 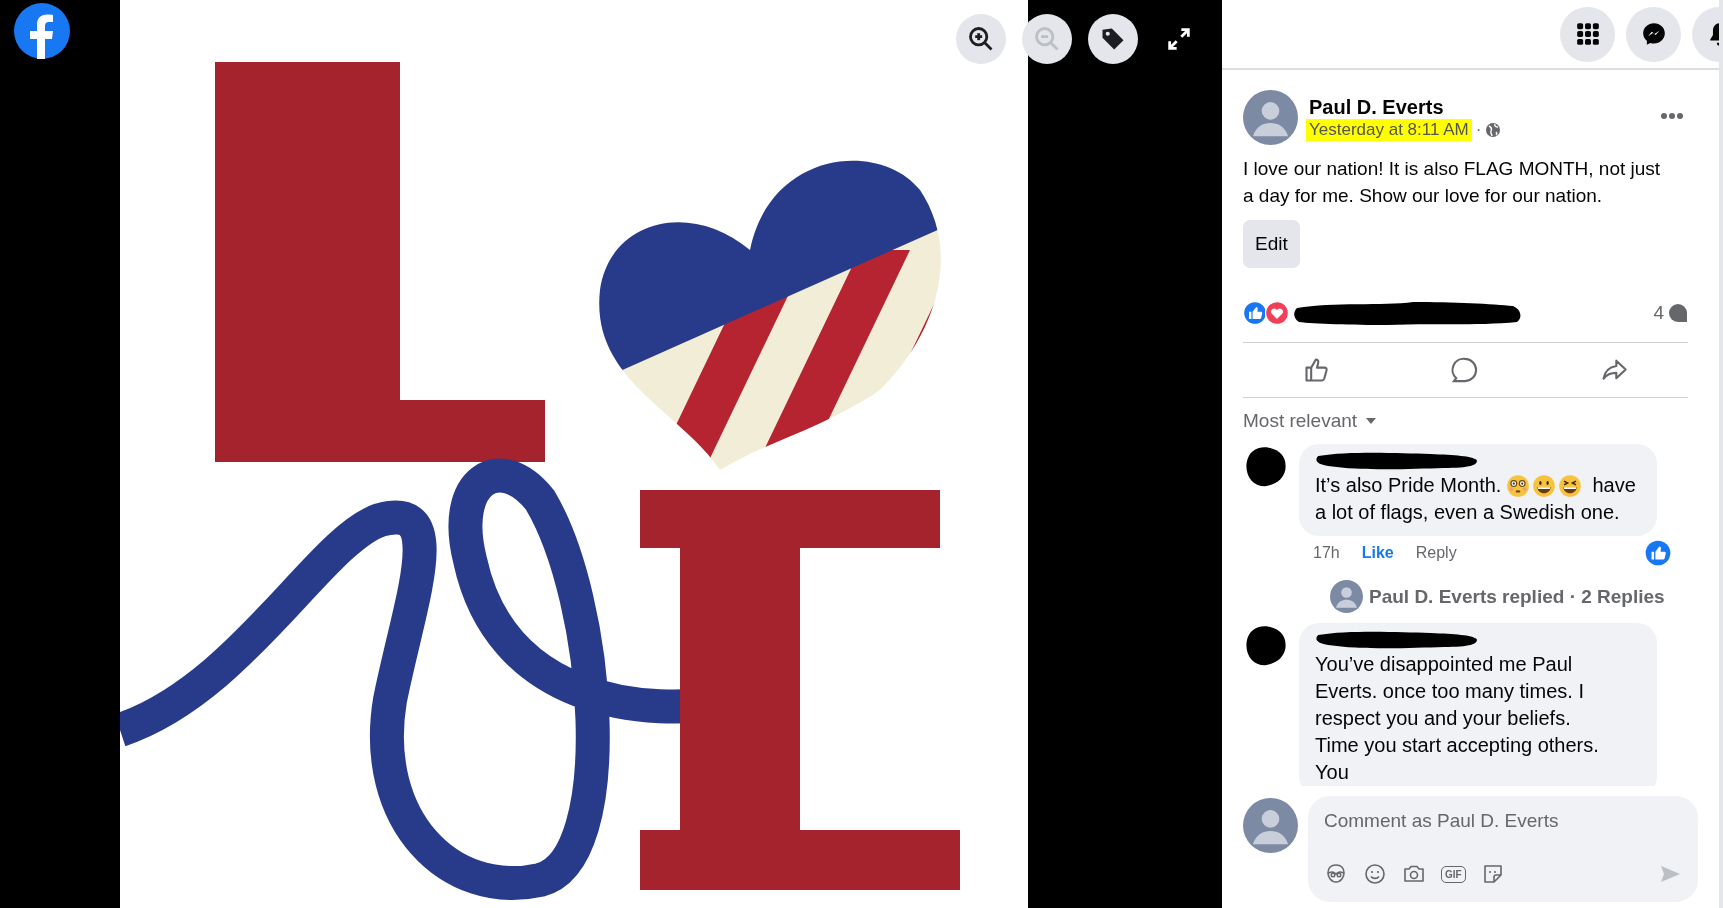 What do you see at coordinates (1408, 485) in the screenshot?
I see `comment-text: It’s also Pride Month.` at bounding box center [1408, 485].